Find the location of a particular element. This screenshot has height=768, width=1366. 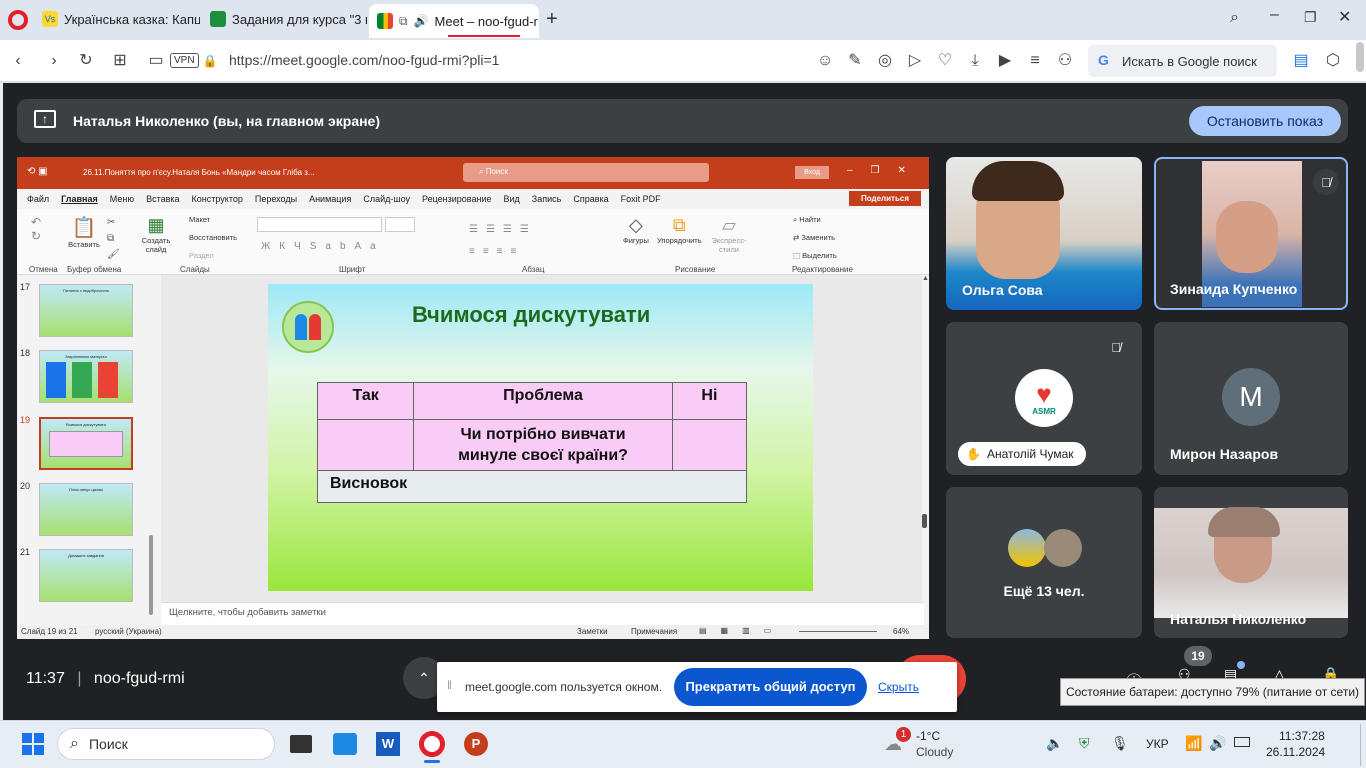

opera-logo-icon is located at coordinates (18, 20).